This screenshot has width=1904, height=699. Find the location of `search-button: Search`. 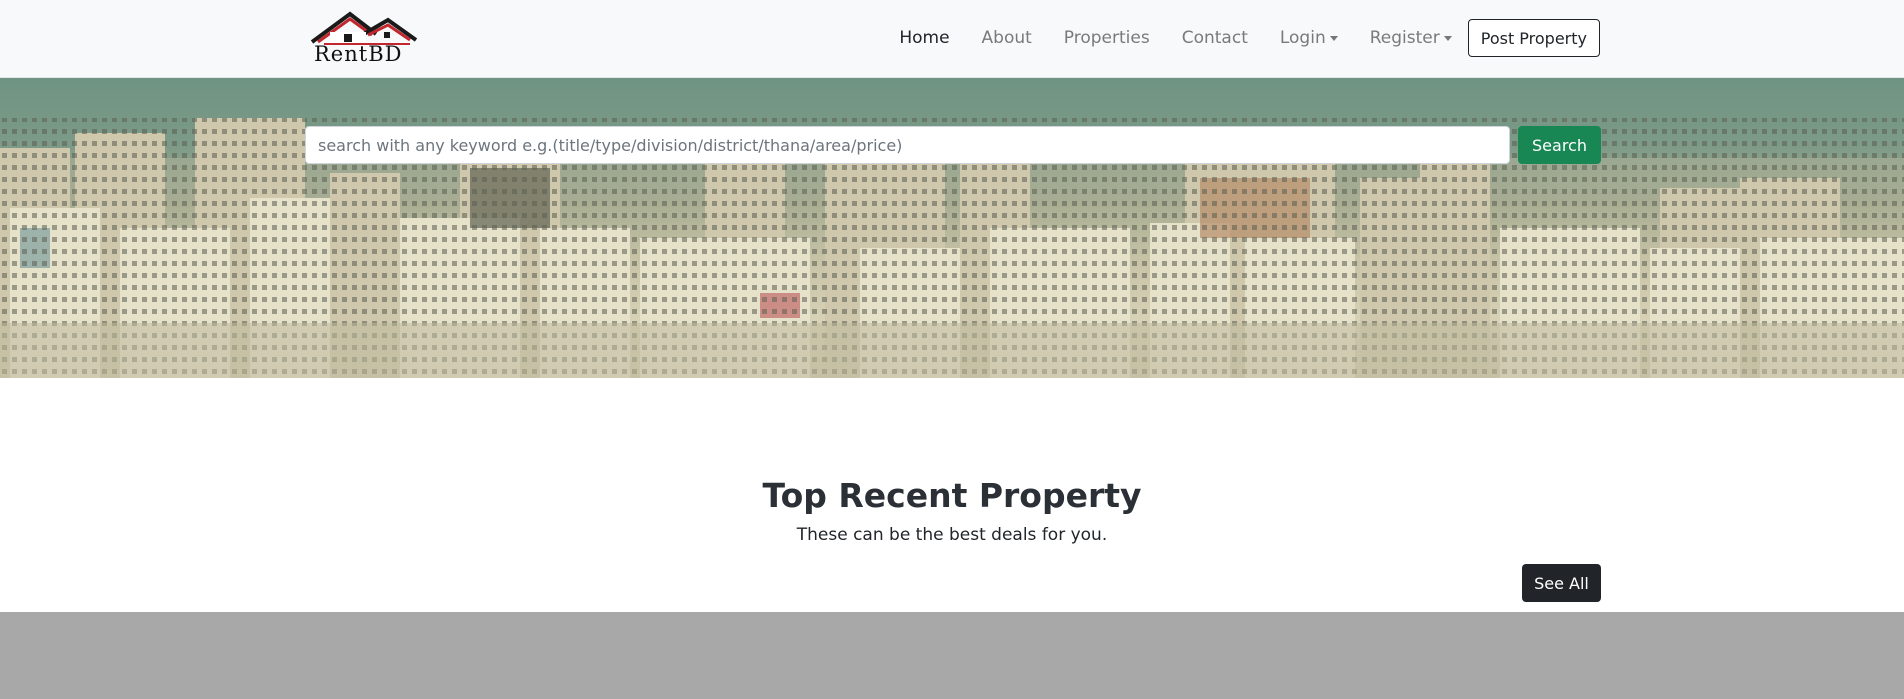

search-button: Search is located at coordinates (1559, 145).